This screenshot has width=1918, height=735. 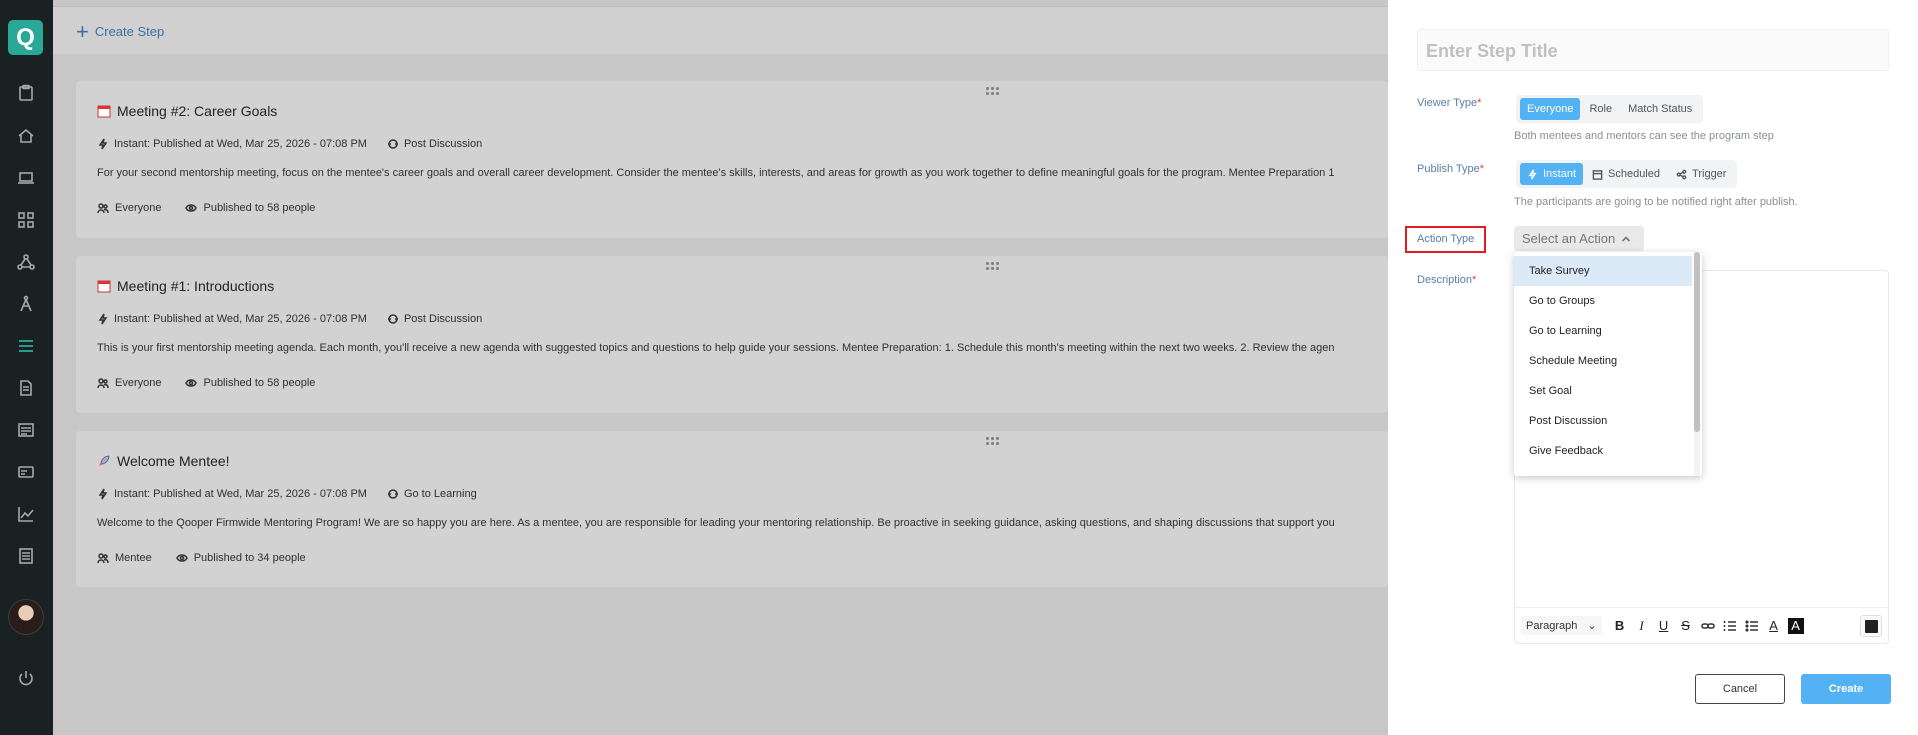 I want to click on expand-icon, so click(x=1871, y=626).